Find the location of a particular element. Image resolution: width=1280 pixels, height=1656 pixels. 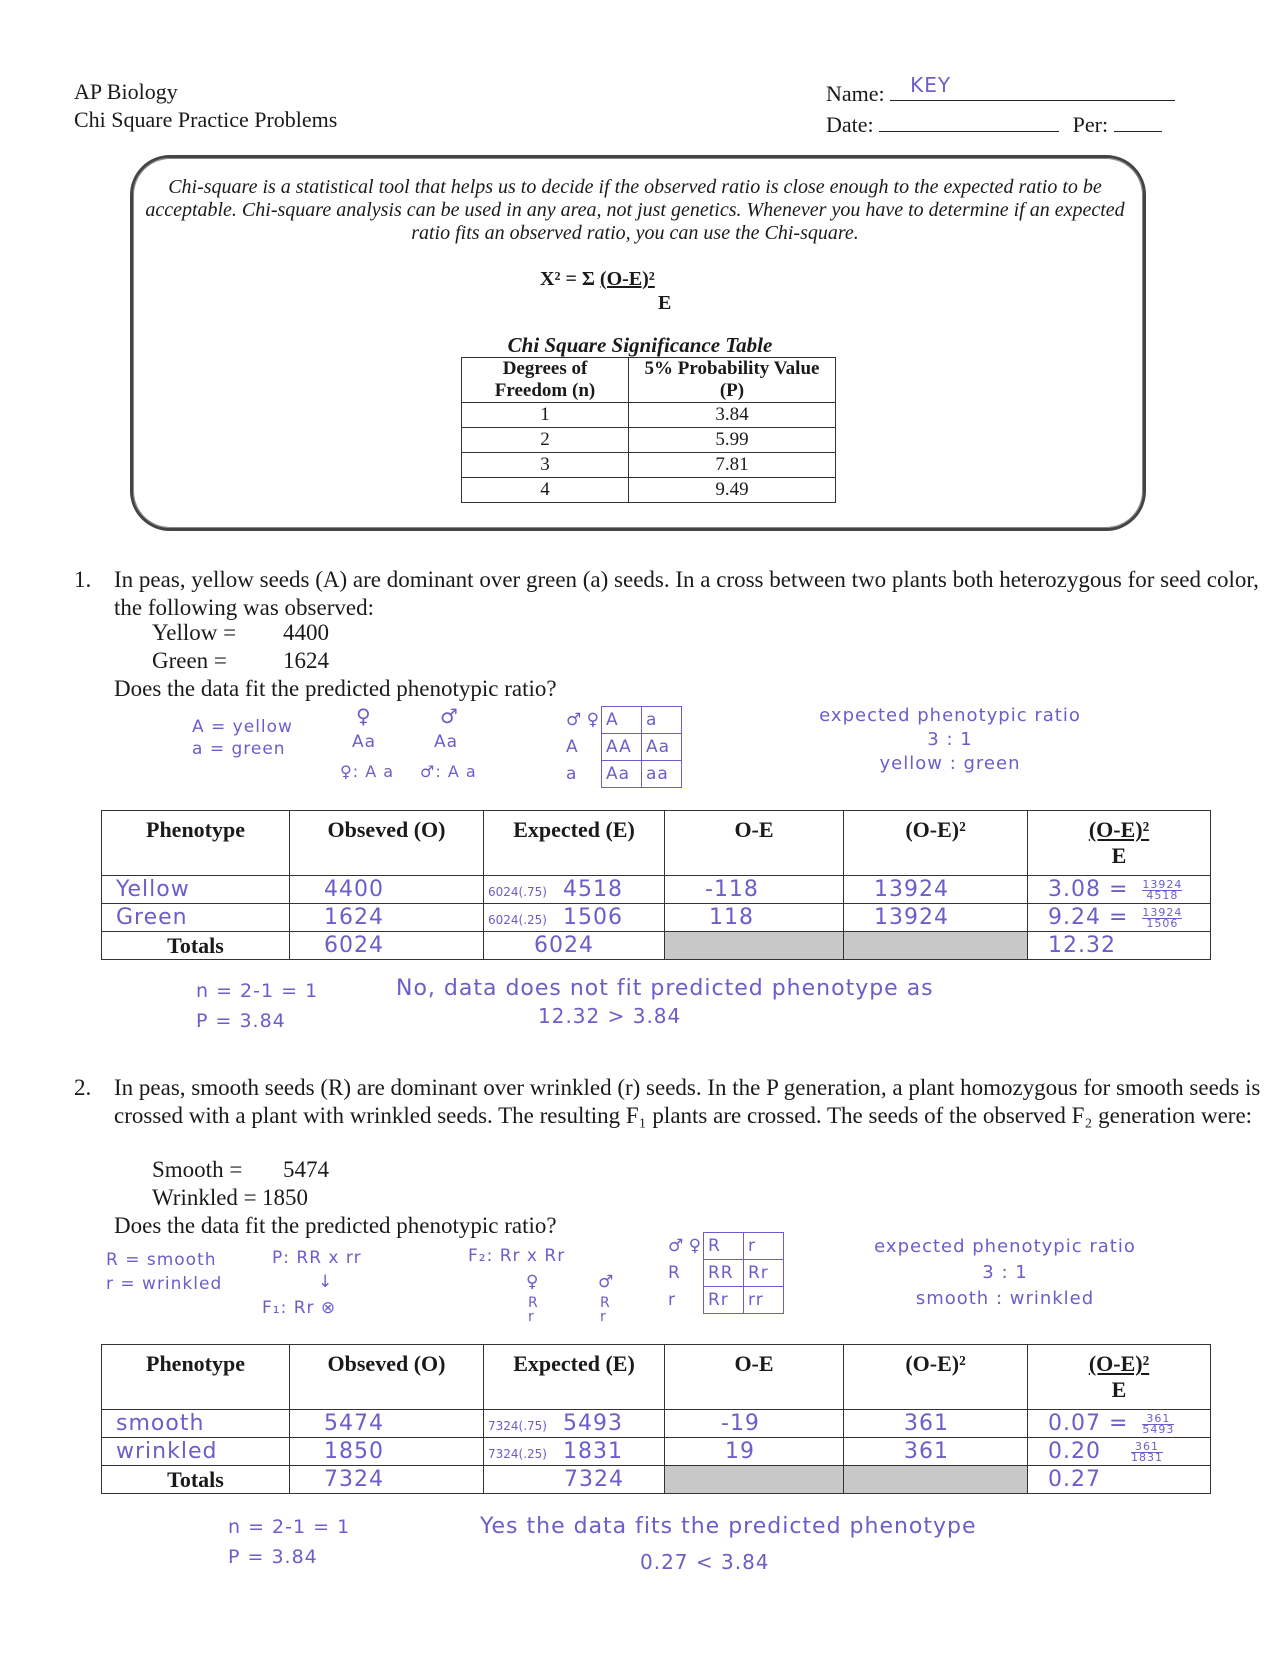

p-value-used: P = 3.84 is located at coordinates (241, 1021).